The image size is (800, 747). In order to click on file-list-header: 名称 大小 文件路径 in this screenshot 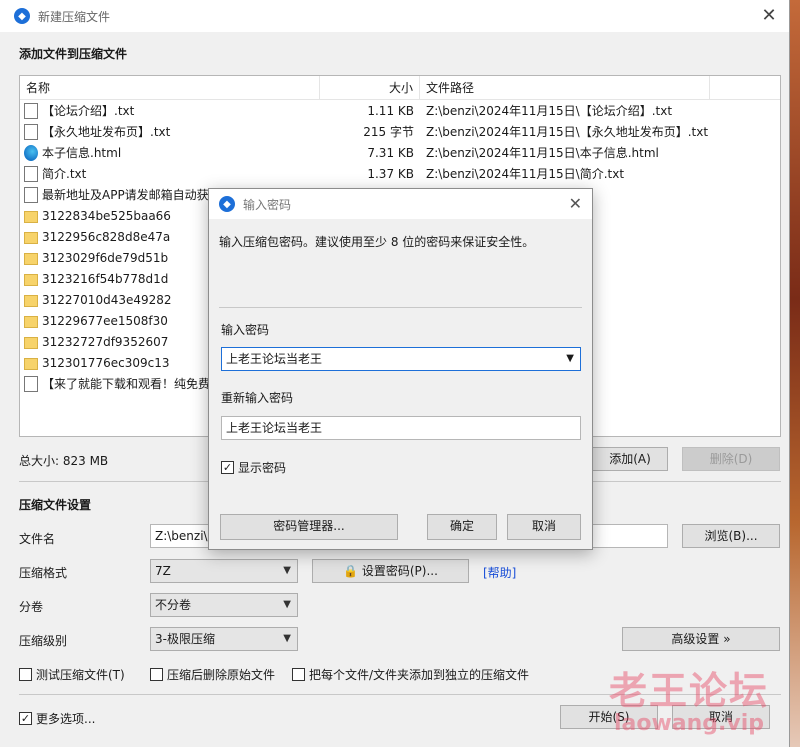, I will do `click(400, 88)`.